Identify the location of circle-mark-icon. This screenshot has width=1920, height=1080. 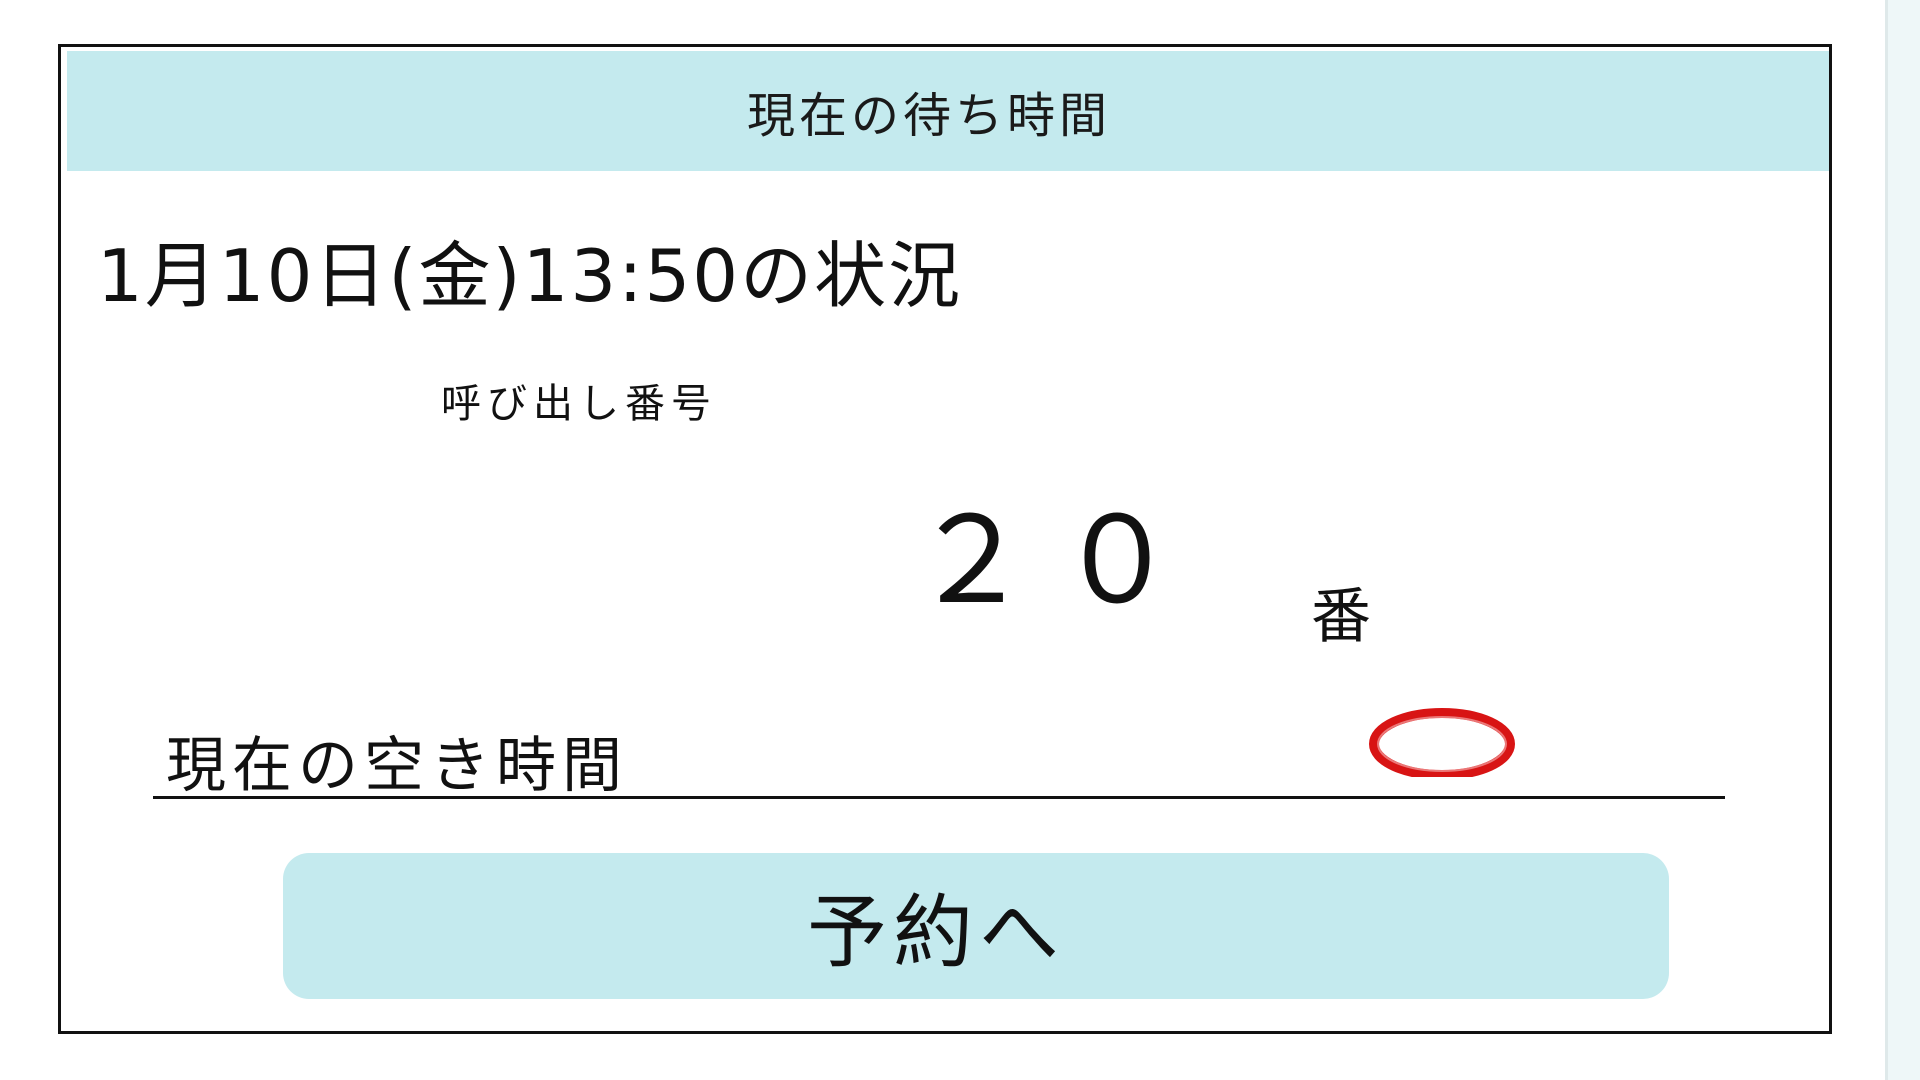
(1442, 742).